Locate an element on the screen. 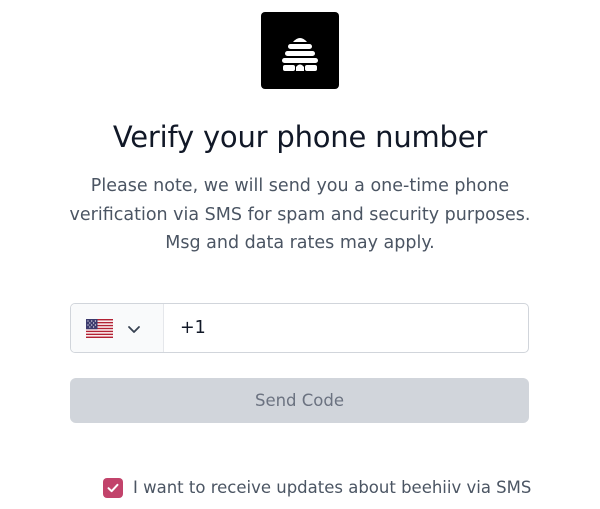 The width and height of the screenshot is (600, 509). us-flag-icon is located at coordinates (99, 328).